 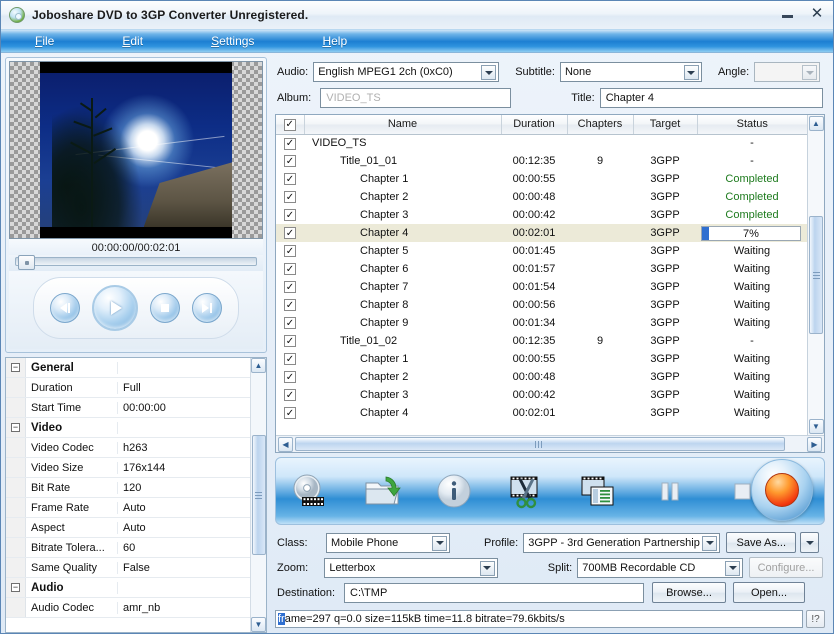 What do you see at coordinates (26, 262) in the screenshot?
I see `seek-slider-thumb` at bounding box center [26, 262].